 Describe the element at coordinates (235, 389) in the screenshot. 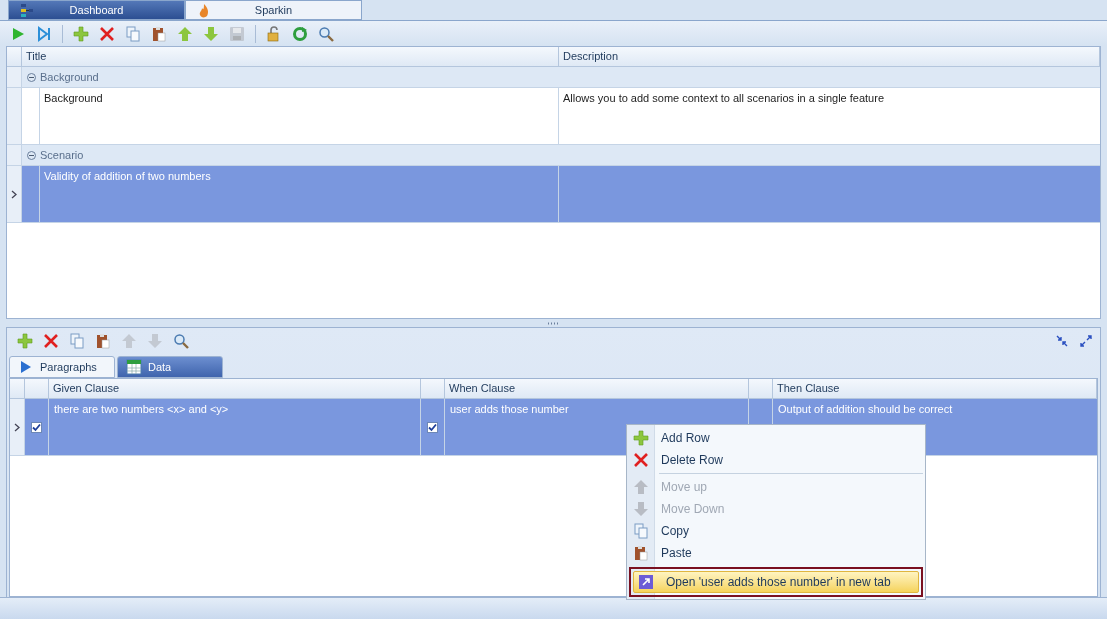

I see `column-header: Given Clause` at that location.